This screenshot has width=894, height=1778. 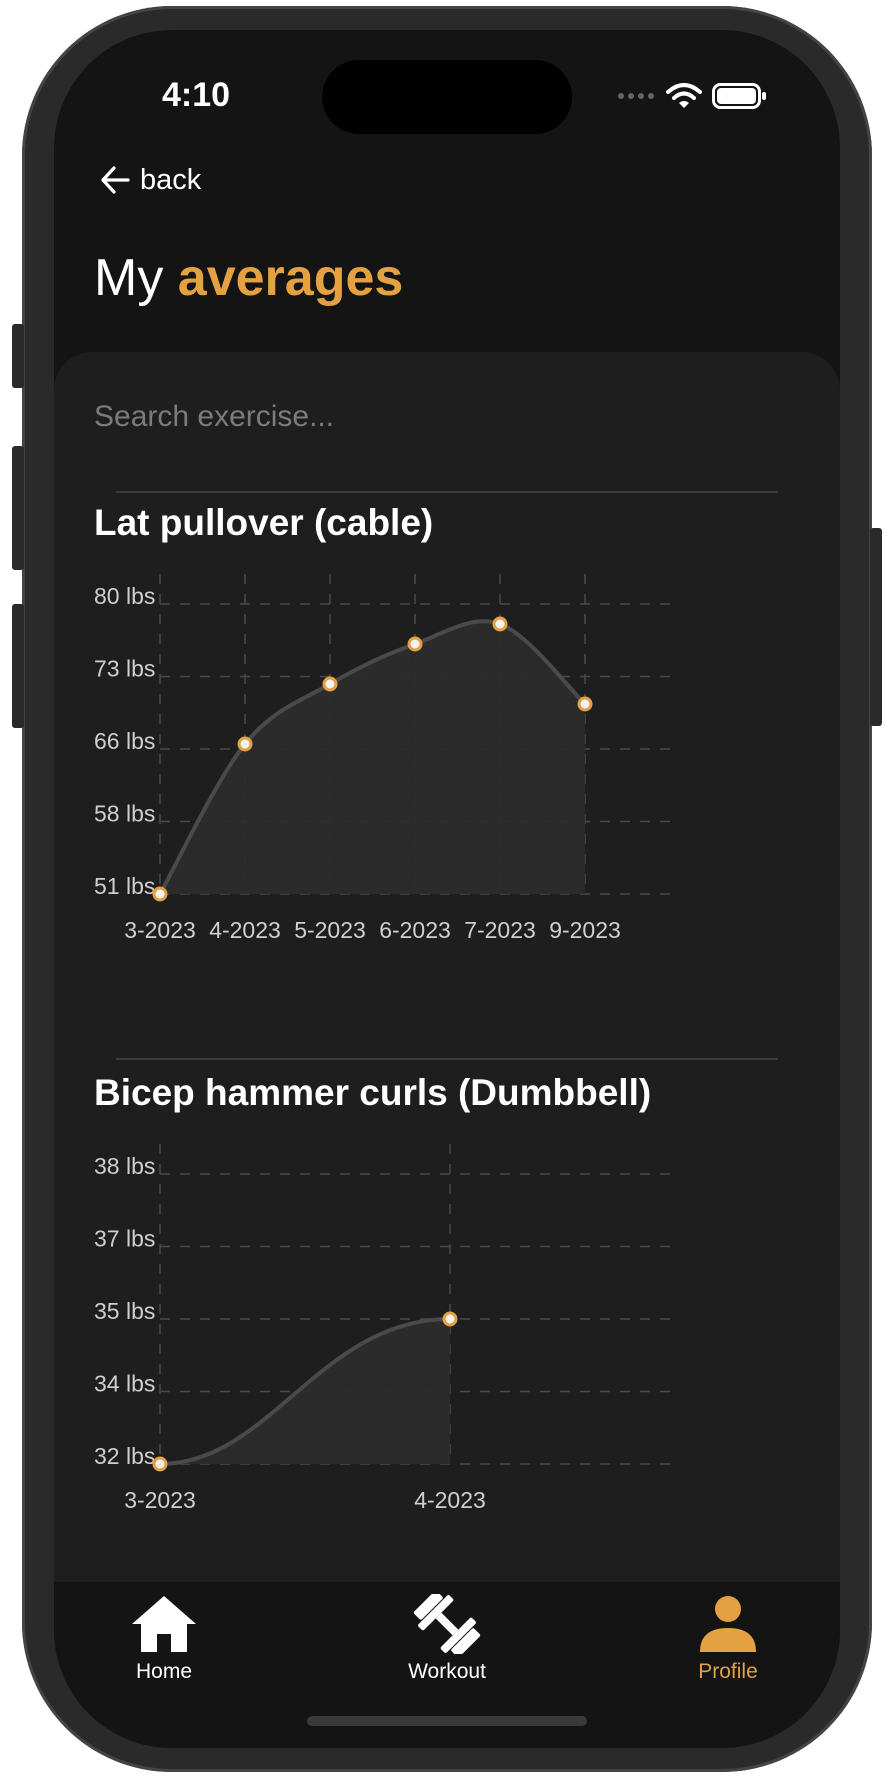 I want to click on dumbbell-icon, so click(x=447, y=1624).